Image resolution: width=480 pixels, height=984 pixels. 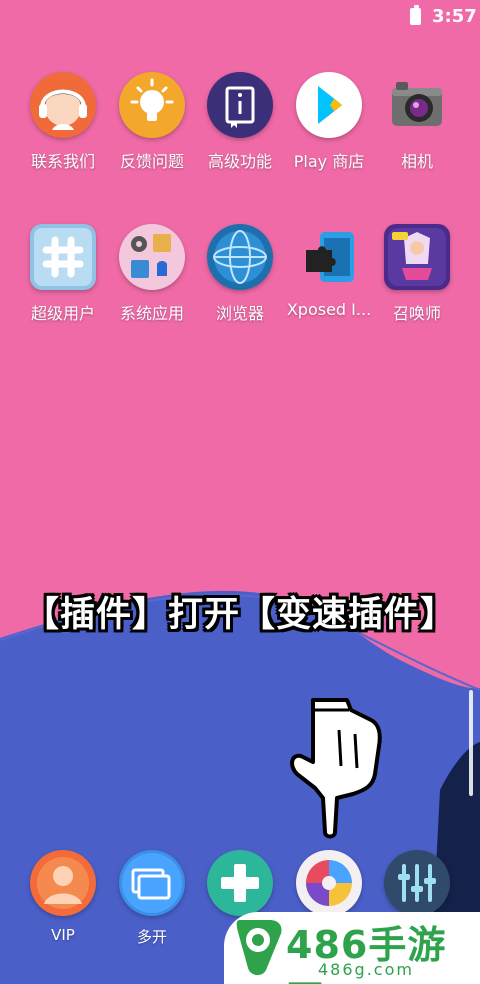 What do you see at coordinates (239, 615) in the screenshot?
I see `instruction-caption: 【插件】打开【变速插件】` at bounding box center [239, 615].